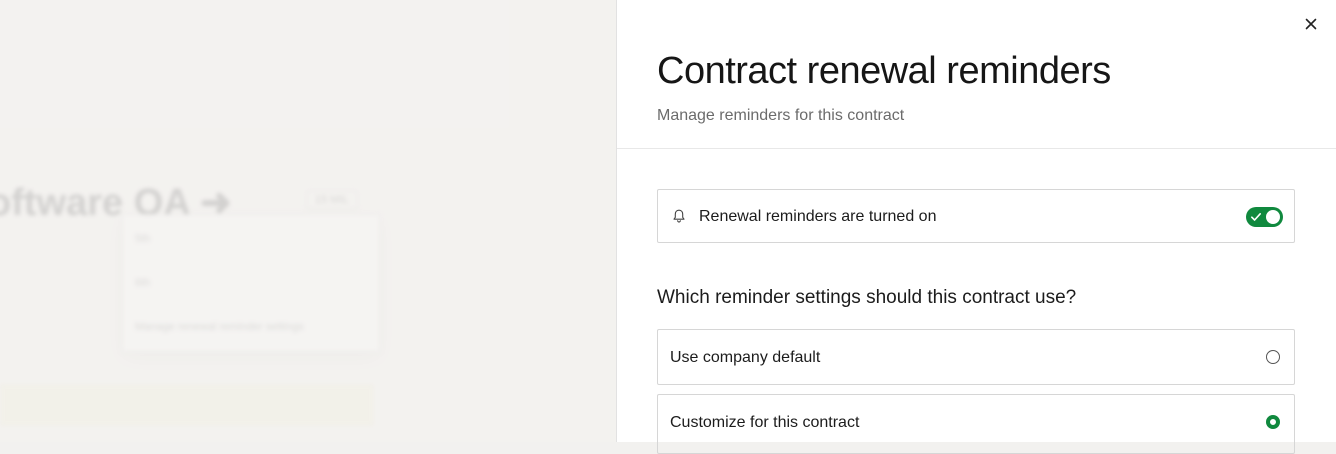 The image size is (1336, 454). I want to click on close-button, so click(1311, 24).